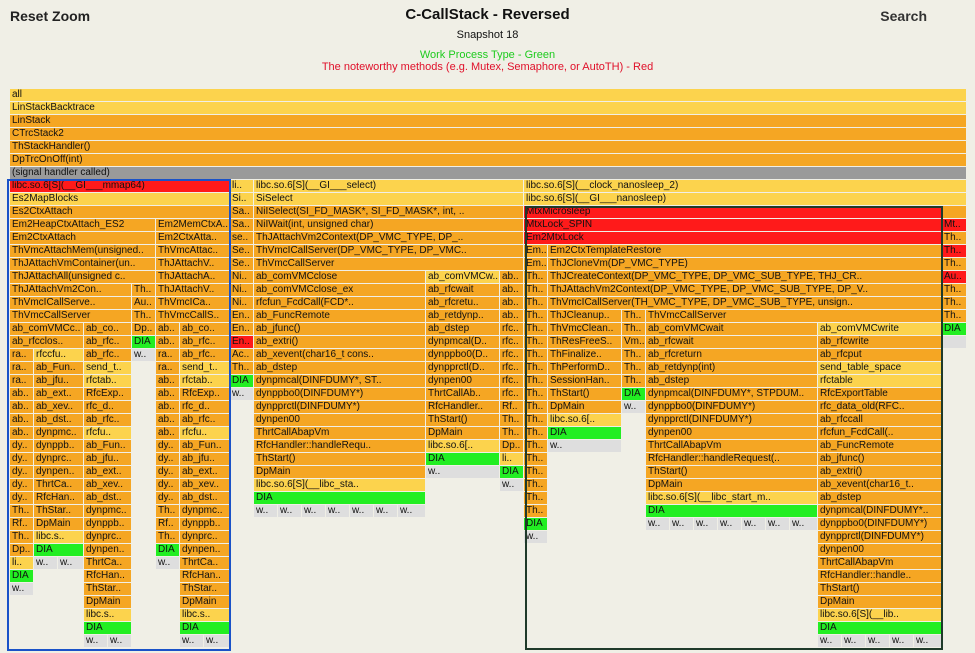  I want to click on flame-frame: (signal handler called), so click(488, 173).